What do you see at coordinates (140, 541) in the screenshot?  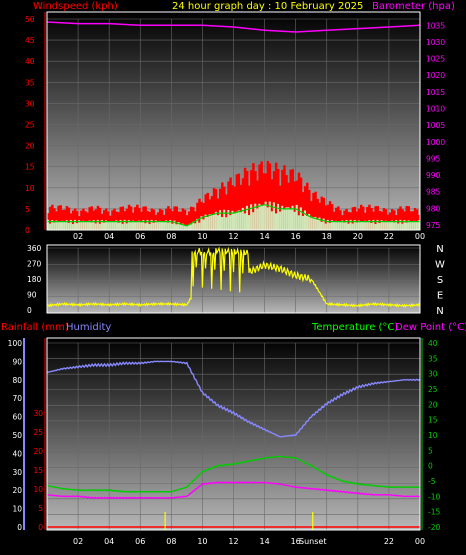 I see `climate-x-tick-label: 06` at bounding box center [140, 541].